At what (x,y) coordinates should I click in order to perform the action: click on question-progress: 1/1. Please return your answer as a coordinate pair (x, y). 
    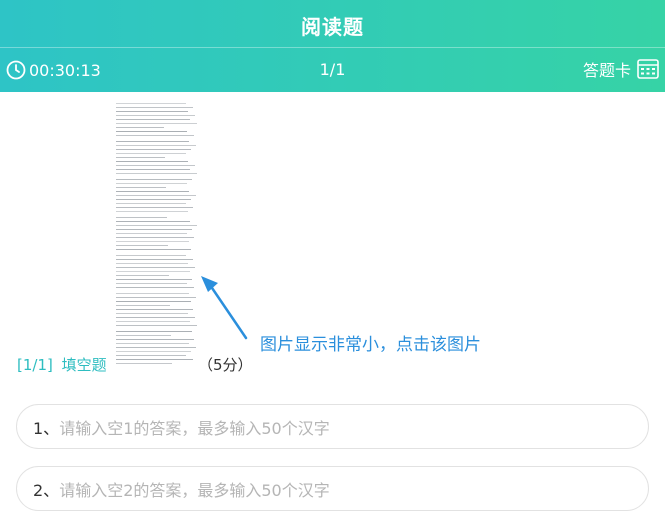
    Looking at the image, I should click on (332, 69).